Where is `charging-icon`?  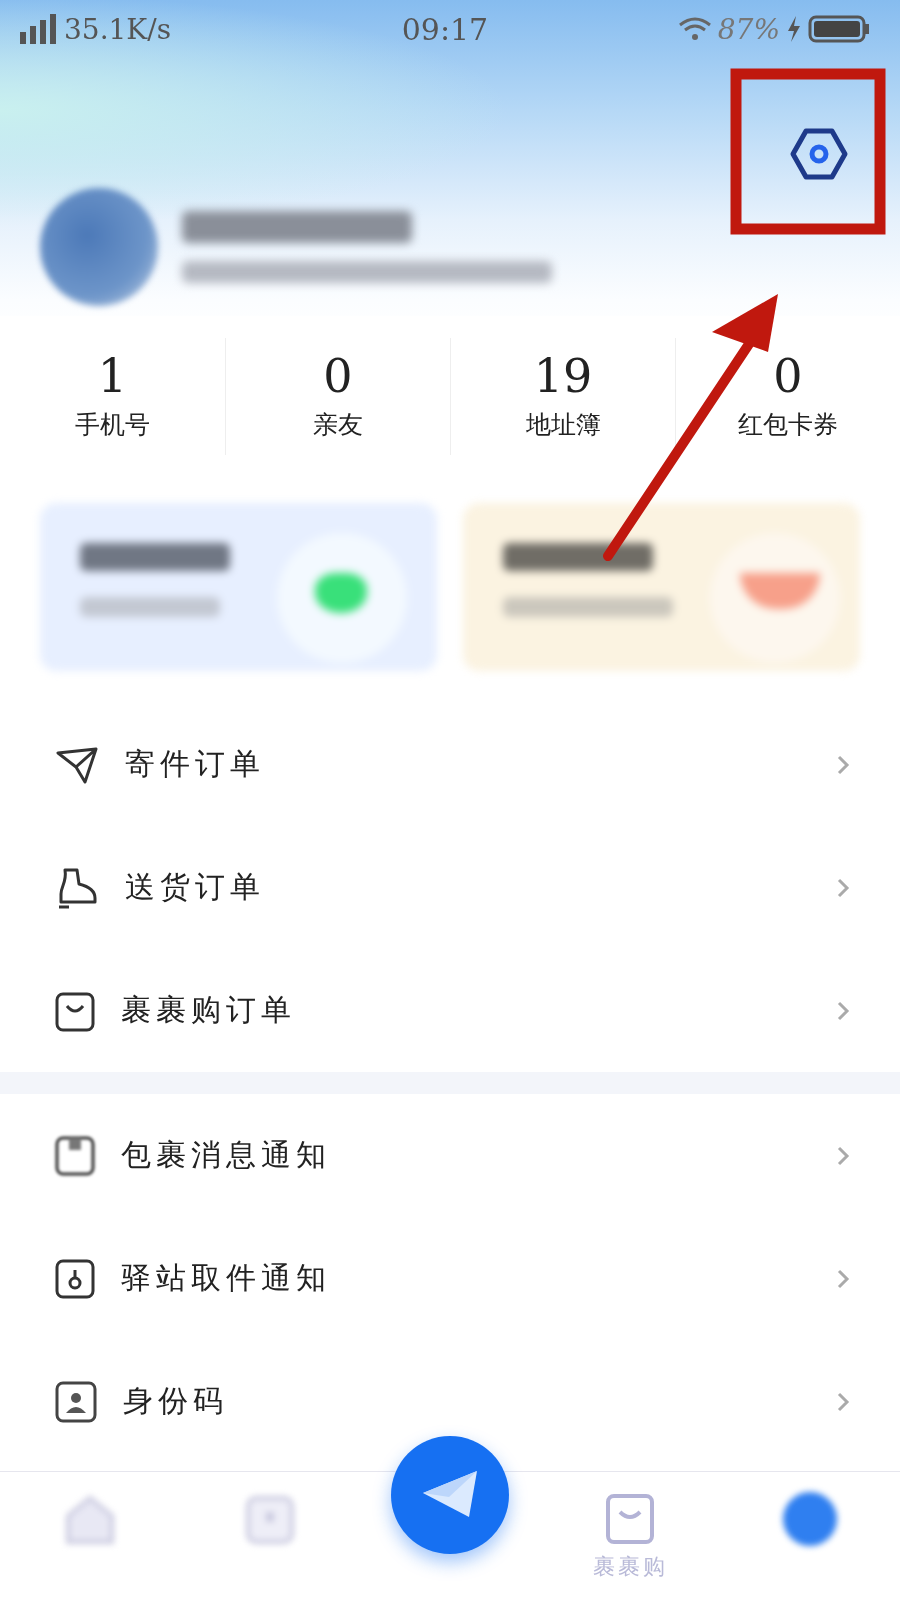
charging-icon is located at coordinates (794, 29).